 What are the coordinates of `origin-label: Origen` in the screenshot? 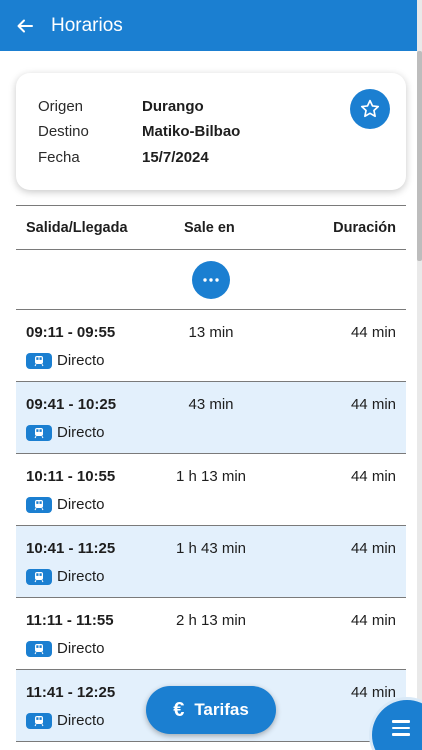 It's located at (61, 106).